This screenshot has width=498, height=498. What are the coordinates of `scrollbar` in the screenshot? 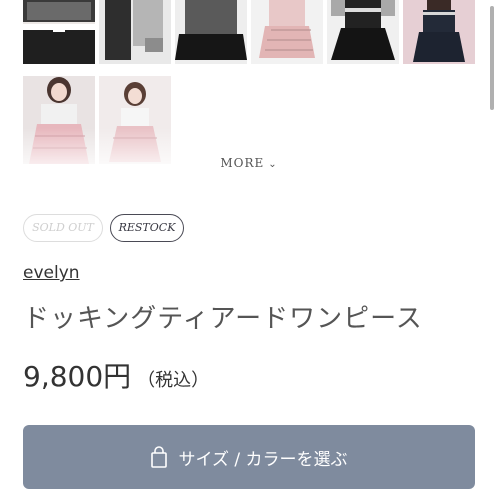 It's located at (492, 58).